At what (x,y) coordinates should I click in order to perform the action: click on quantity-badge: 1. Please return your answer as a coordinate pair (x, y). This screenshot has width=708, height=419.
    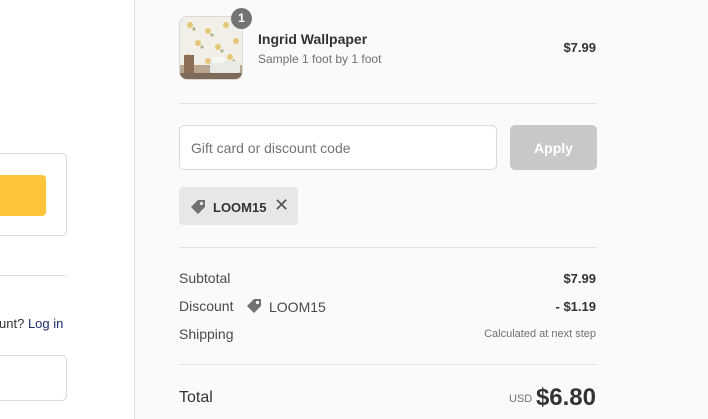
    Looking at the image, I should click on (241, 18).